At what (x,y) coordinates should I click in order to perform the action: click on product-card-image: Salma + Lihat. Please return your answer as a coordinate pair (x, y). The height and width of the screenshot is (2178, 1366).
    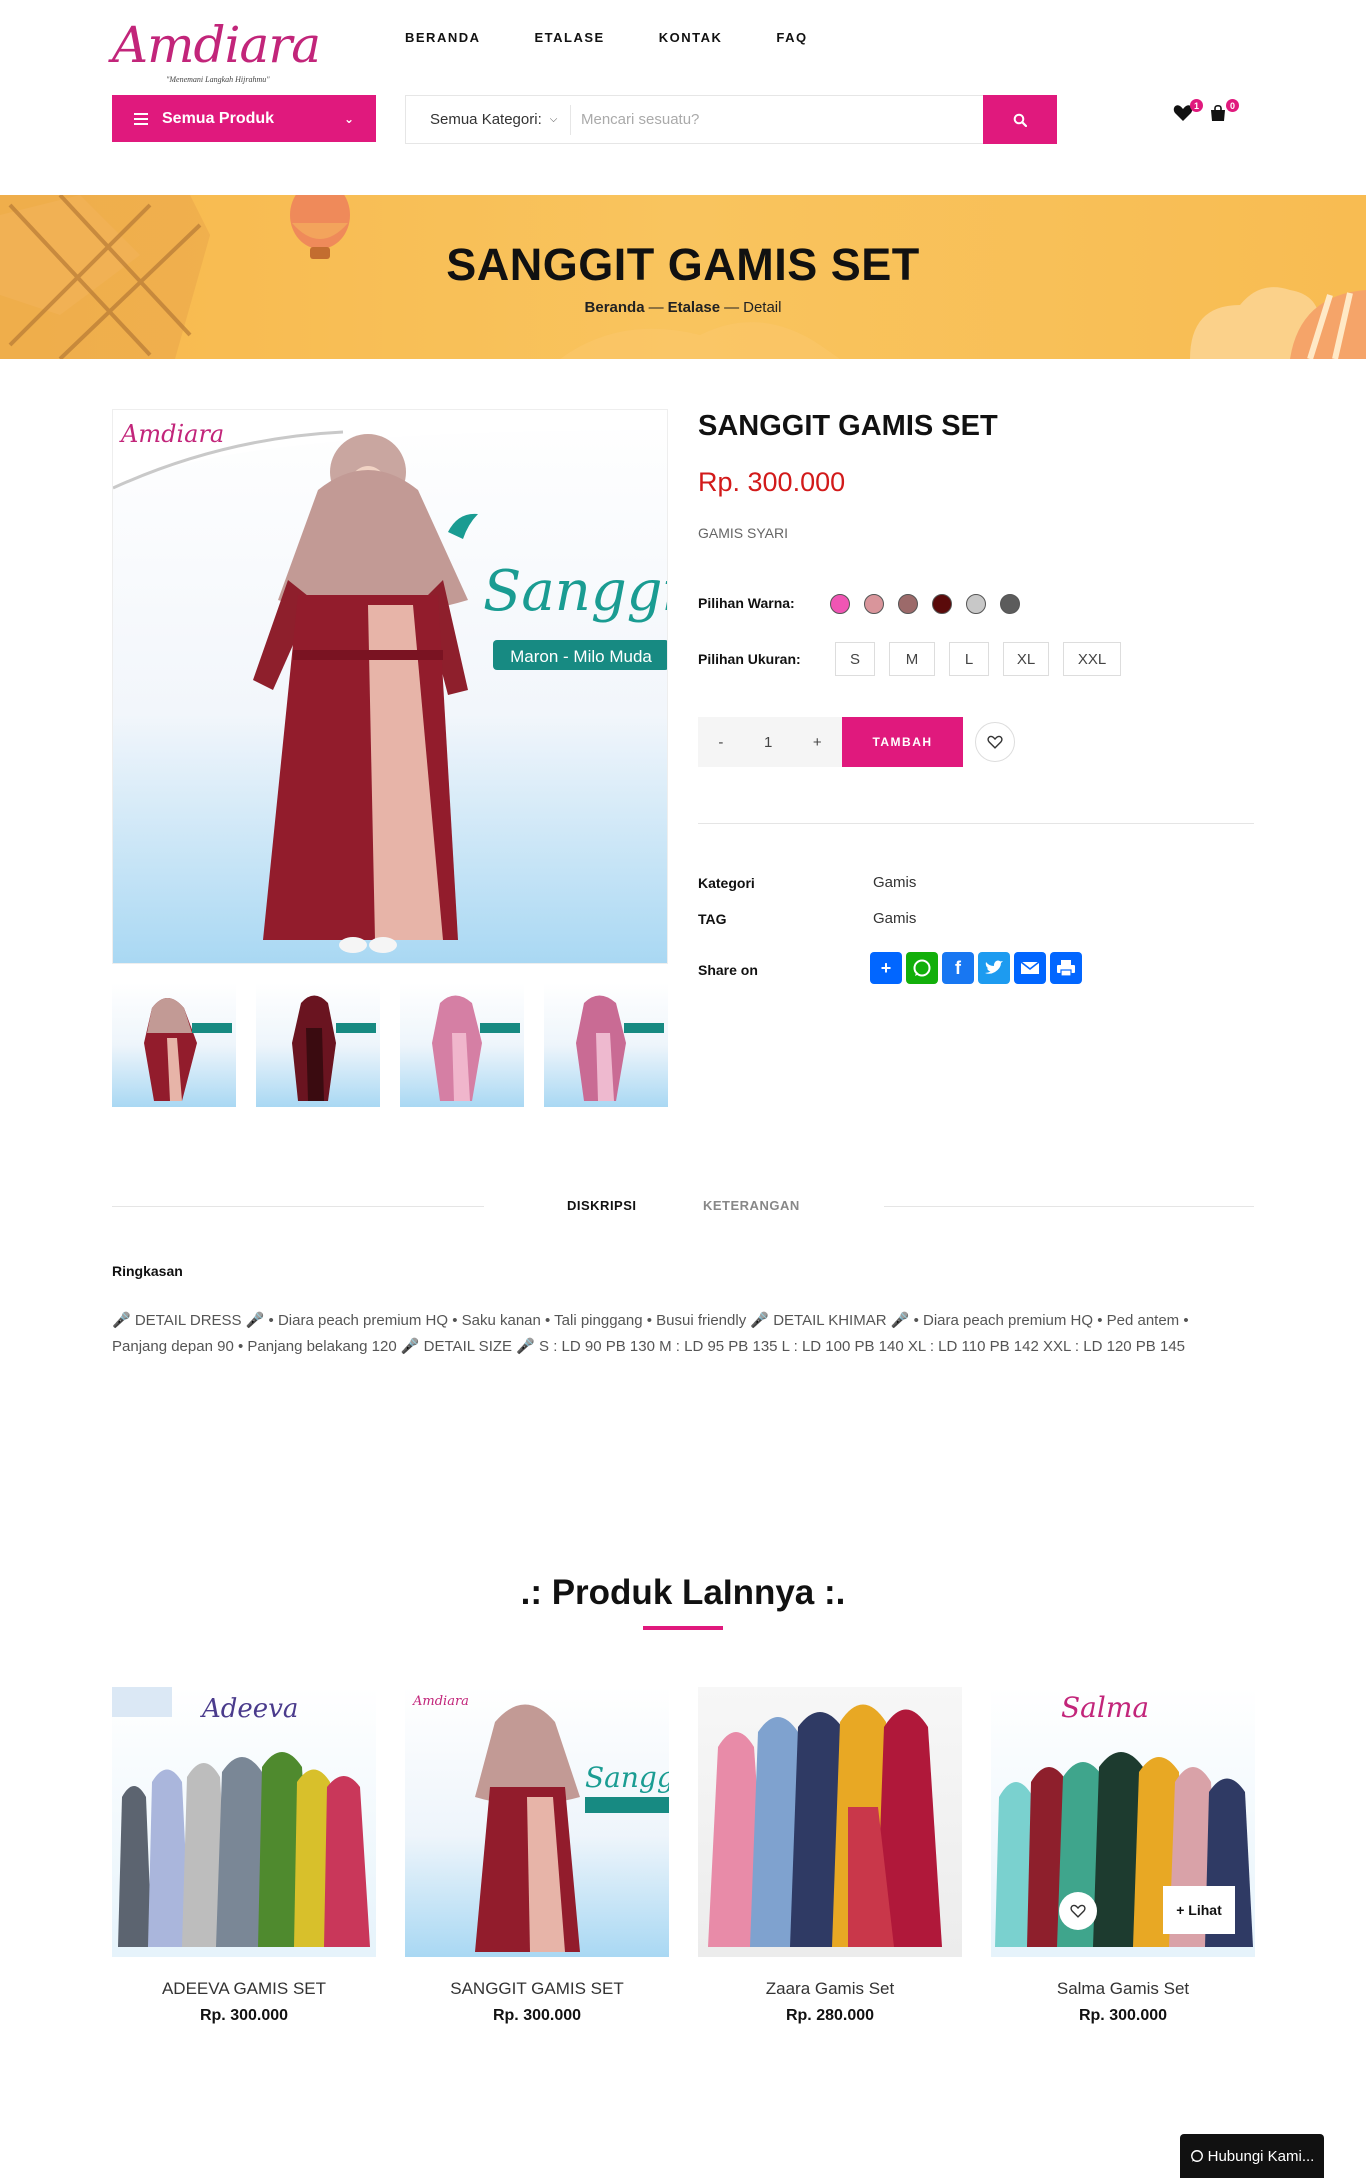
    Looking at the image, I should click on (1123, 1822).